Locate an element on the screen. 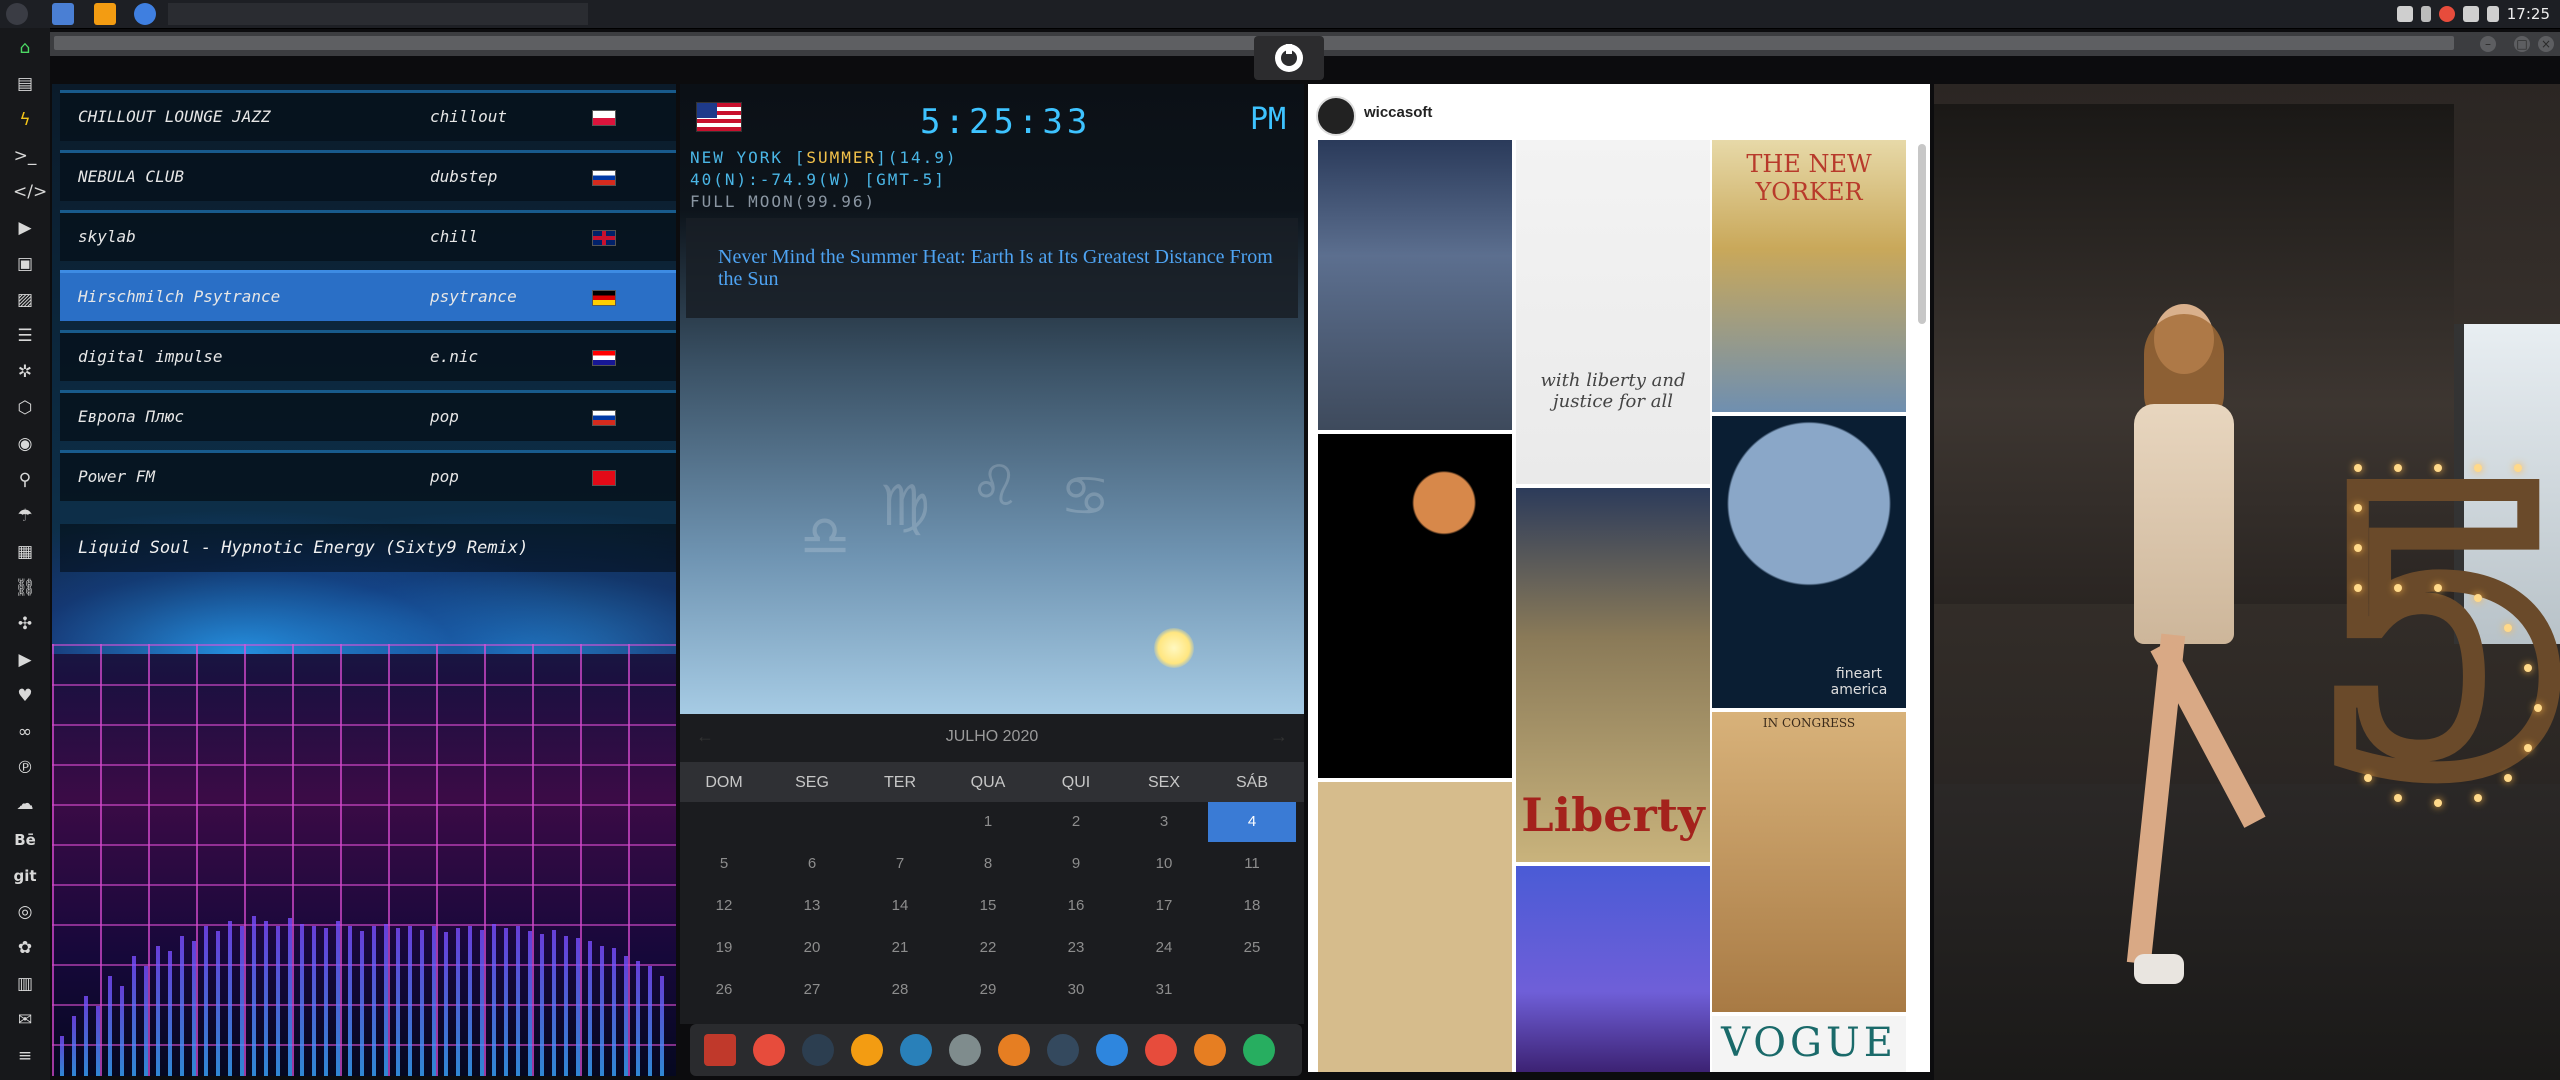 This screenshot has width=2560, height=1080. calendar-day: 28 is located at coordinates (900, 990).